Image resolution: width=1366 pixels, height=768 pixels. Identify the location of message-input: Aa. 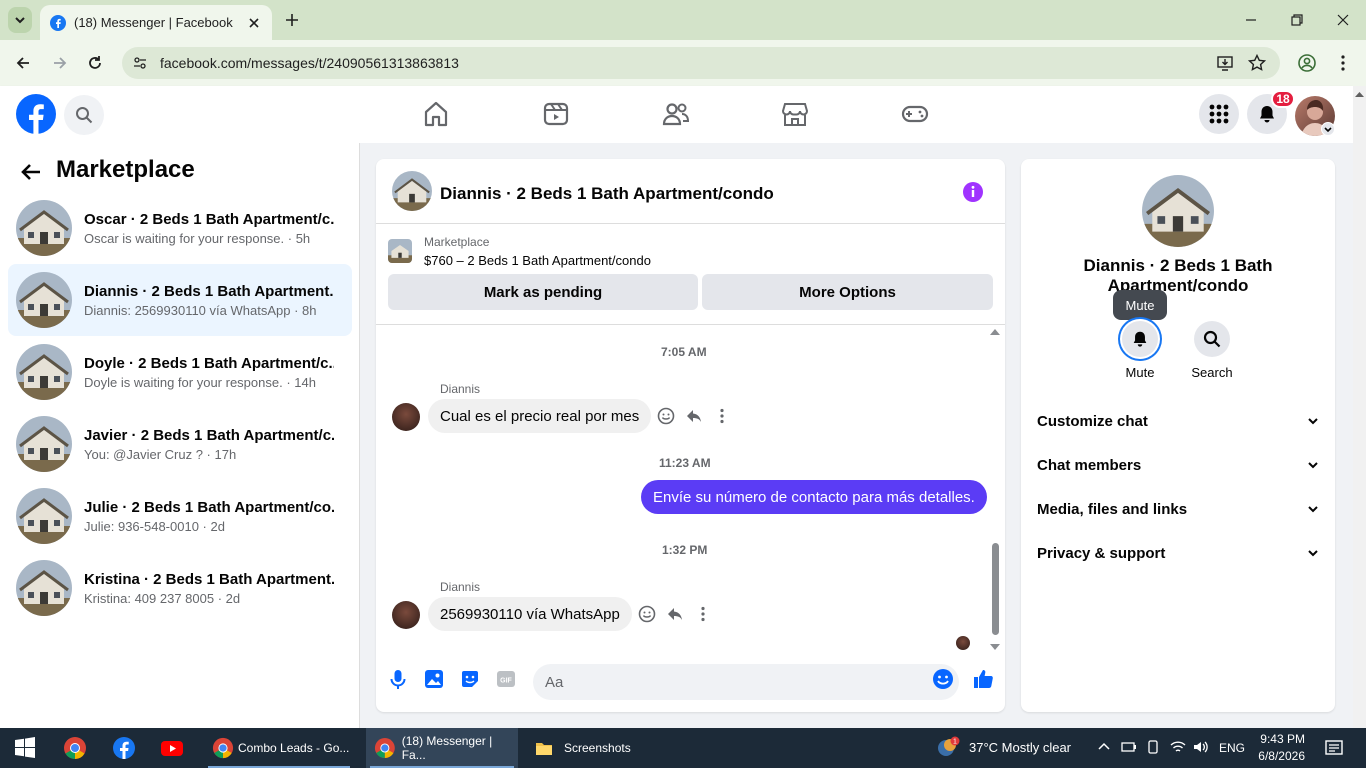
(746, 682).